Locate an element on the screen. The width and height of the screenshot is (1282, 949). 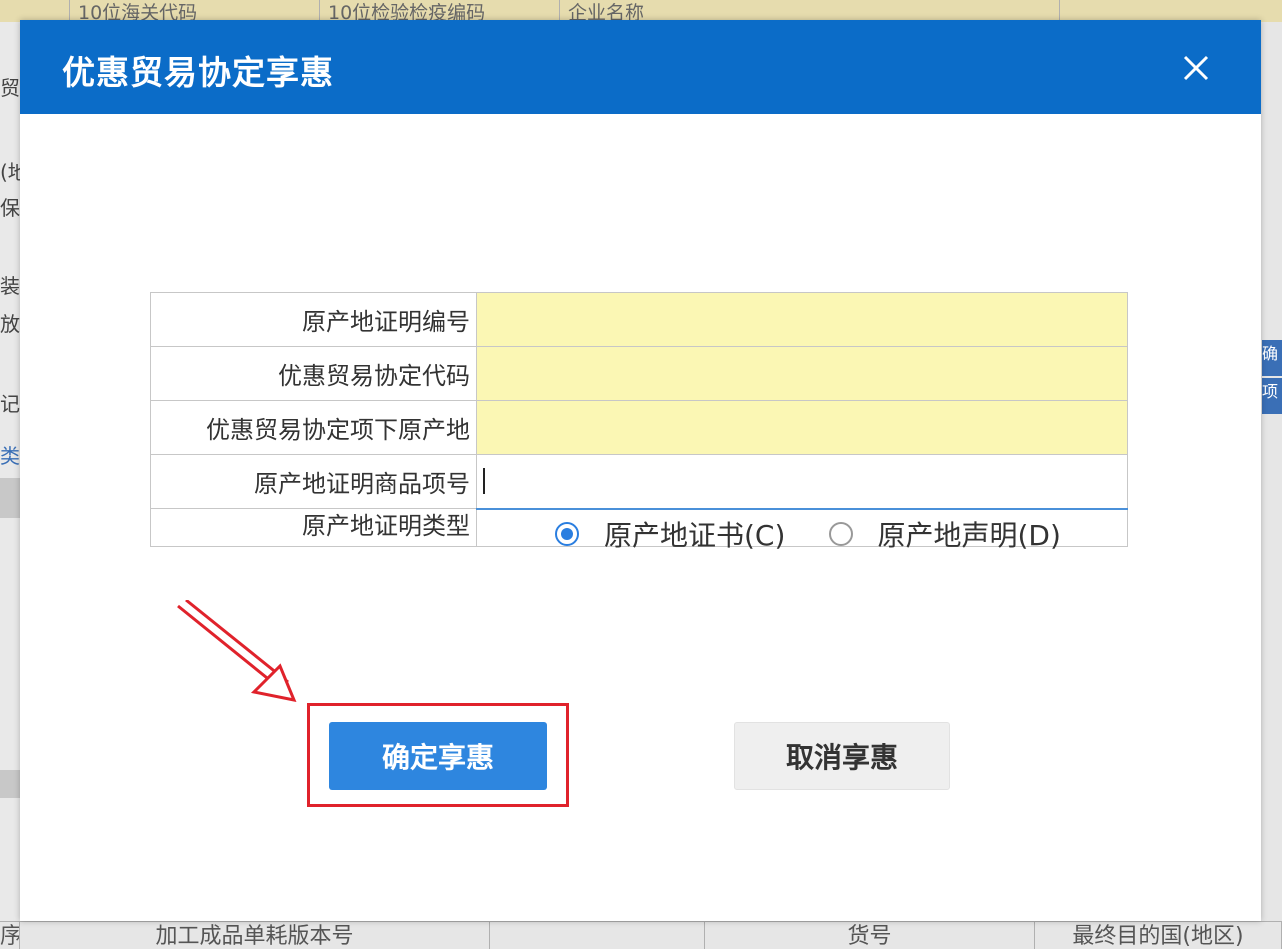
background-right-strip is located at coordinates (1271, 472).